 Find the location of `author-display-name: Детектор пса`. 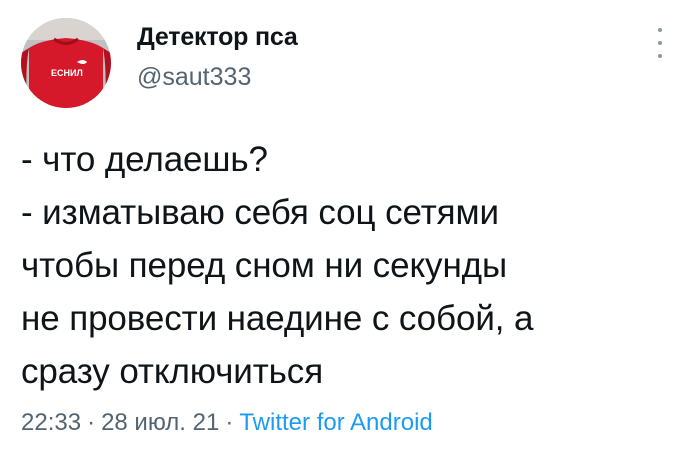

author-display-name: Детектор пса is located at coordinates (217, 37).